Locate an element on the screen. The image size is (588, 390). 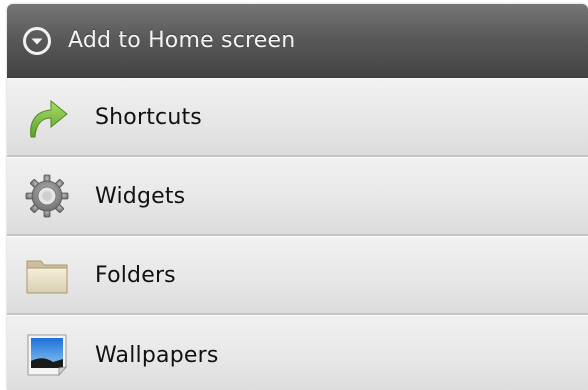
chevron-down-circle-icon is located at coordinates (37, 41).